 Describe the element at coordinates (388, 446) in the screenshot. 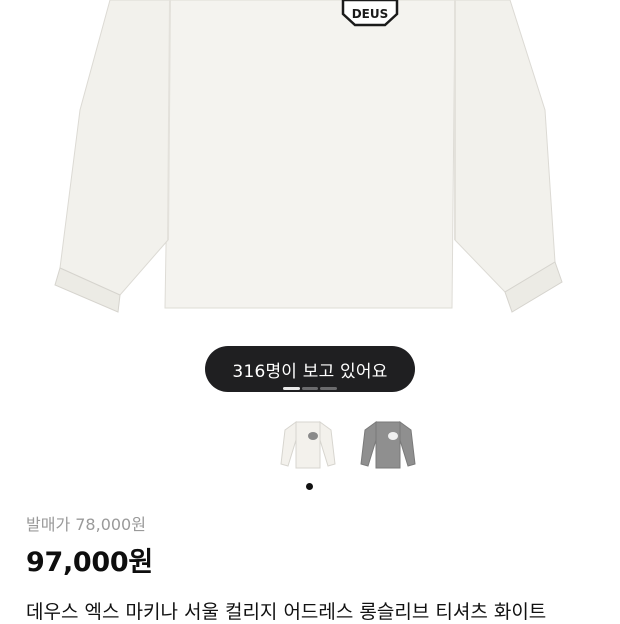

I see `variant-thumb-grey` at that location.